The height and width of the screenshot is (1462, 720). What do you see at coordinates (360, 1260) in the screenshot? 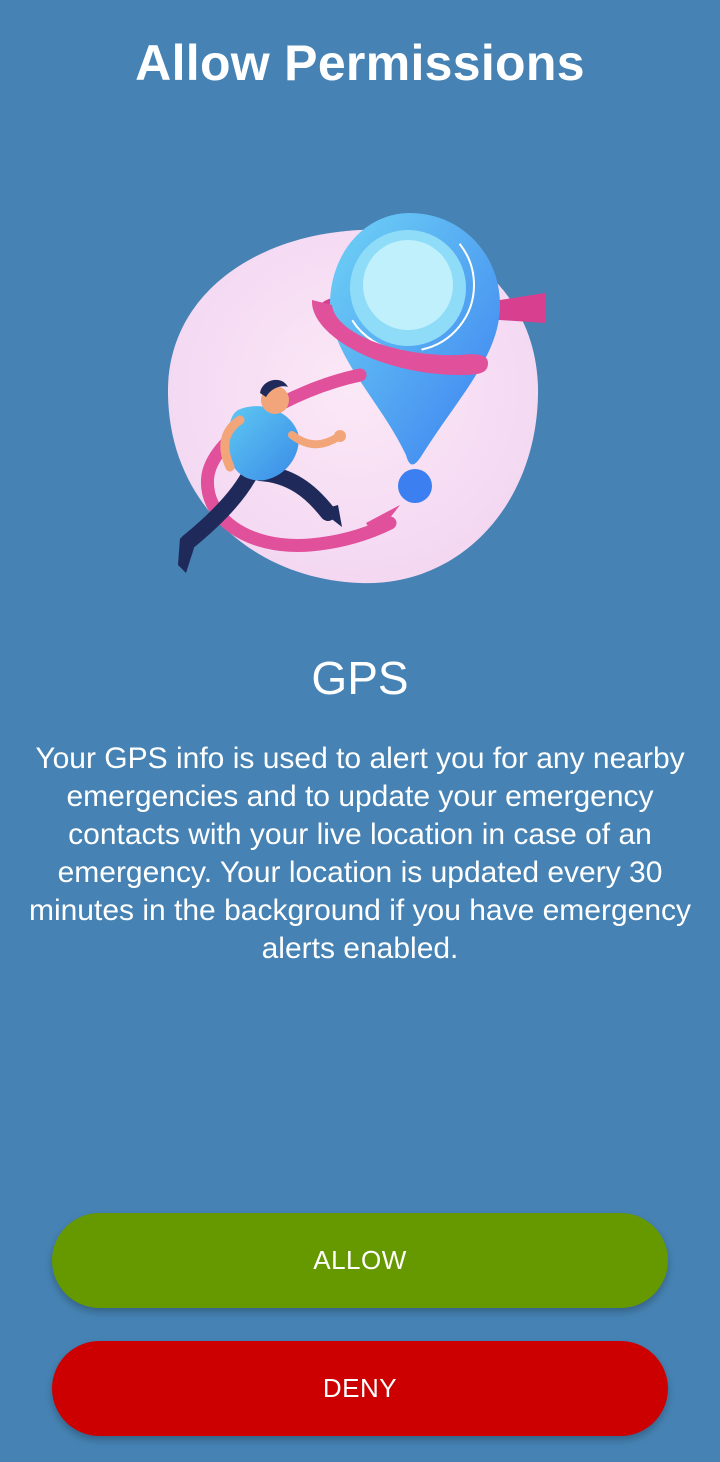
I see `allow-button: ALLOW` at bounding box center [360, 1260].